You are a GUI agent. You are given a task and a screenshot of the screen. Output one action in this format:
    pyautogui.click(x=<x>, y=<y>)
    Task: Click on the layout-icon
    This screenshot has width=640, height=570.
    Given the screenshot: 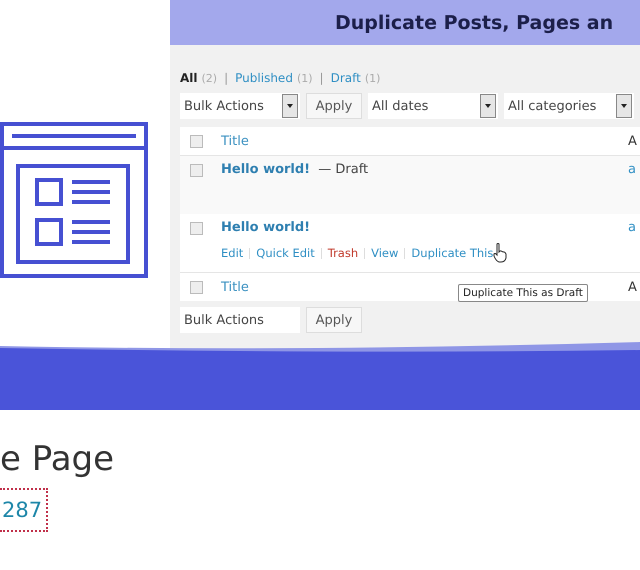 What is the action you would take?
    pyautogui.click(x=74, y=200)
    